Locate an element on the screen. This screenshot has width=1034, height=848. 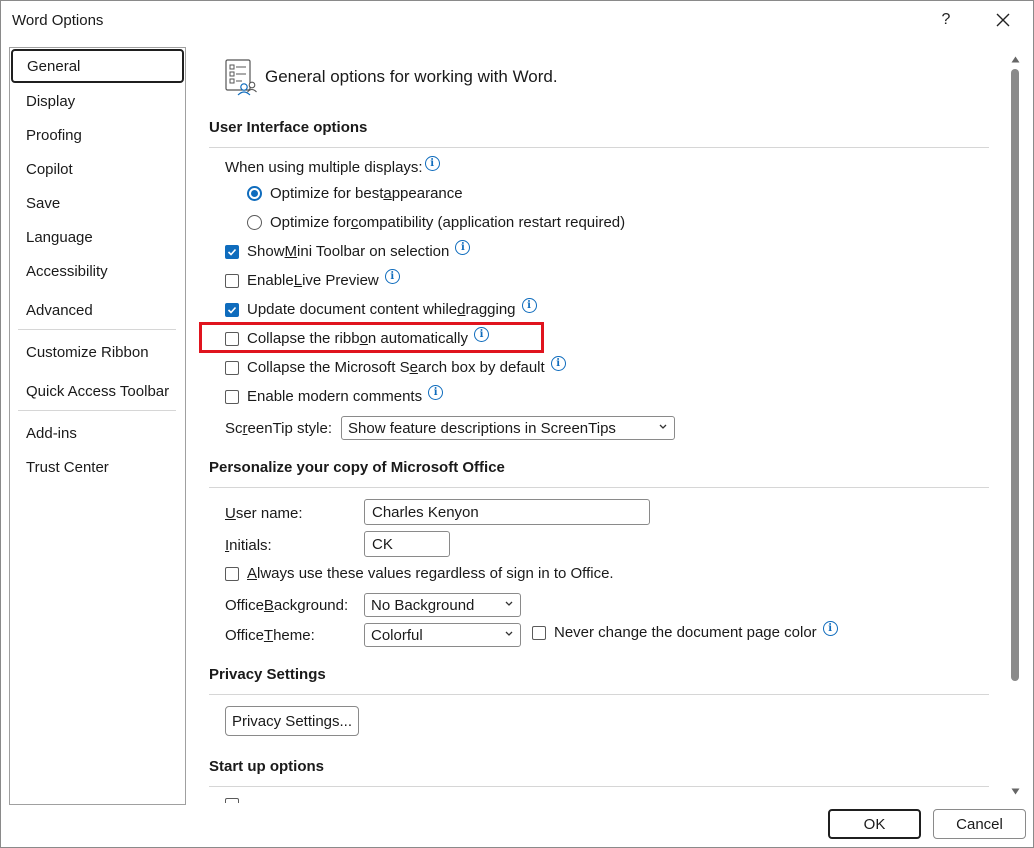
office-theme-dropdown: Colorful is located at coordinates (442, 635).